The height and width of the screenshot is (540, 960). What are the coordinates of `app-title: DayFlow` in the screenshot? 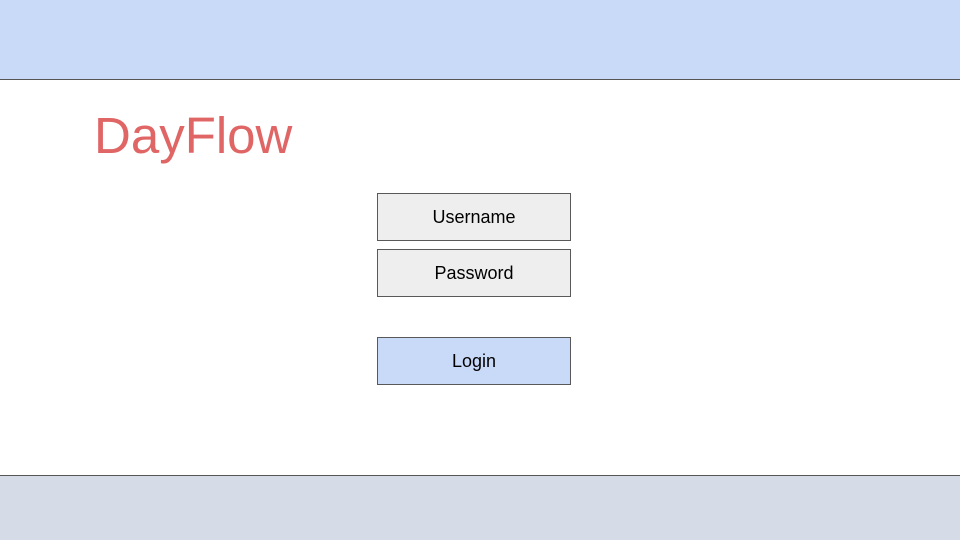 It's located at (193, 135).